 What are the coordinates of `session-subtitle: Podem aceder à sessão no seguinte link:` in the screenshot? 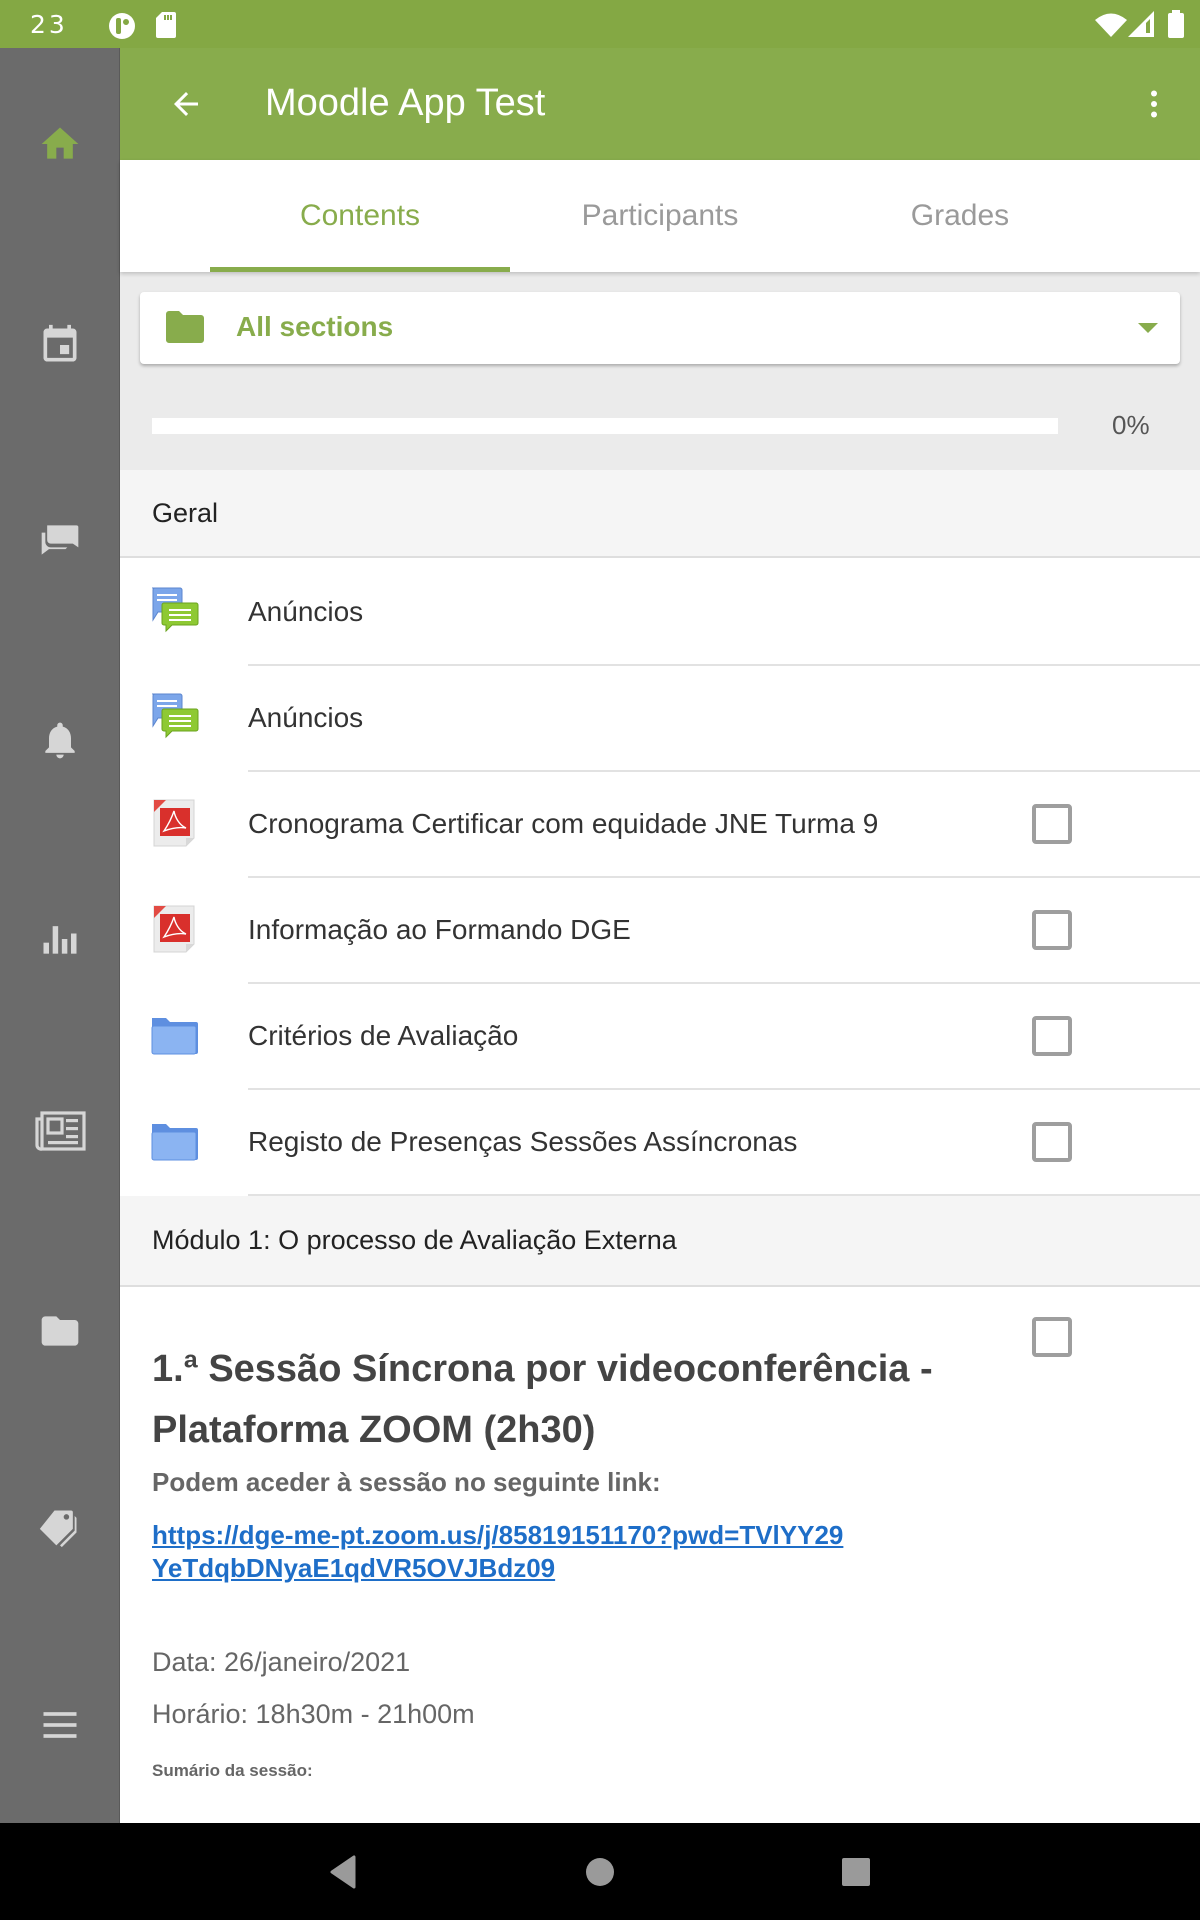 It's located at (406, 1482).